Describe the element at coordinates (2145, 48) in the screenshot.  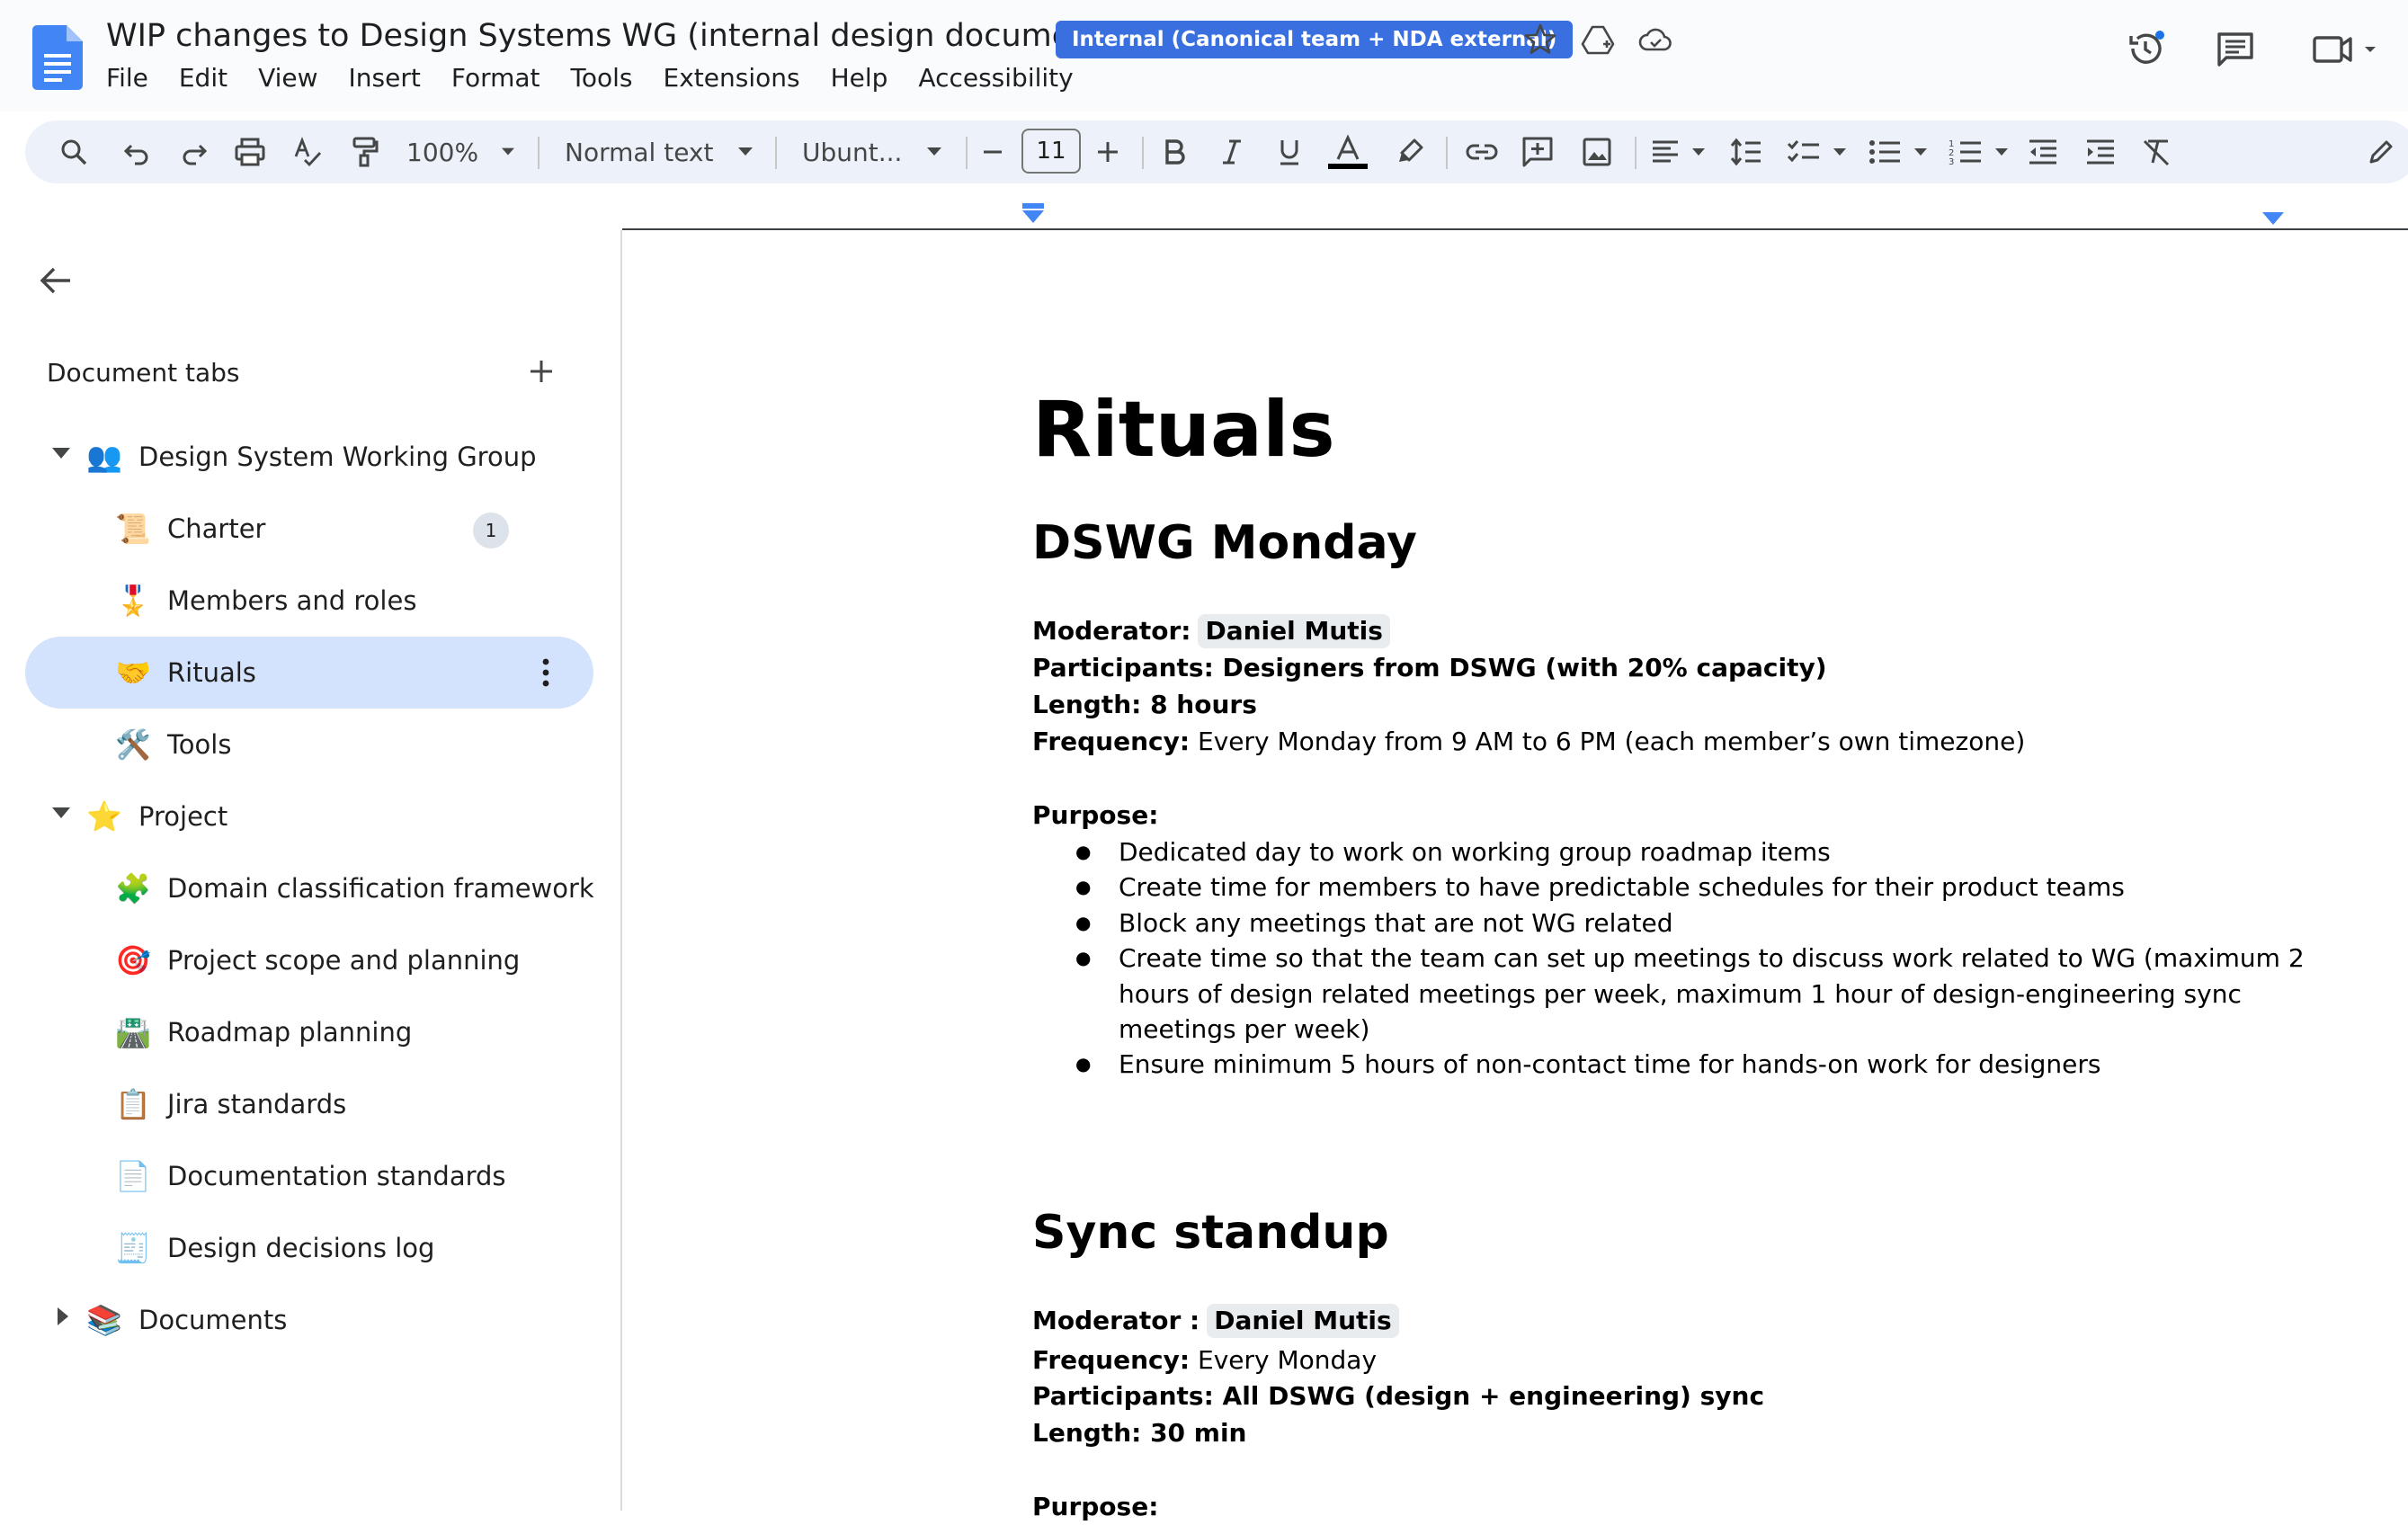
I see `version-history-icon` at that location.